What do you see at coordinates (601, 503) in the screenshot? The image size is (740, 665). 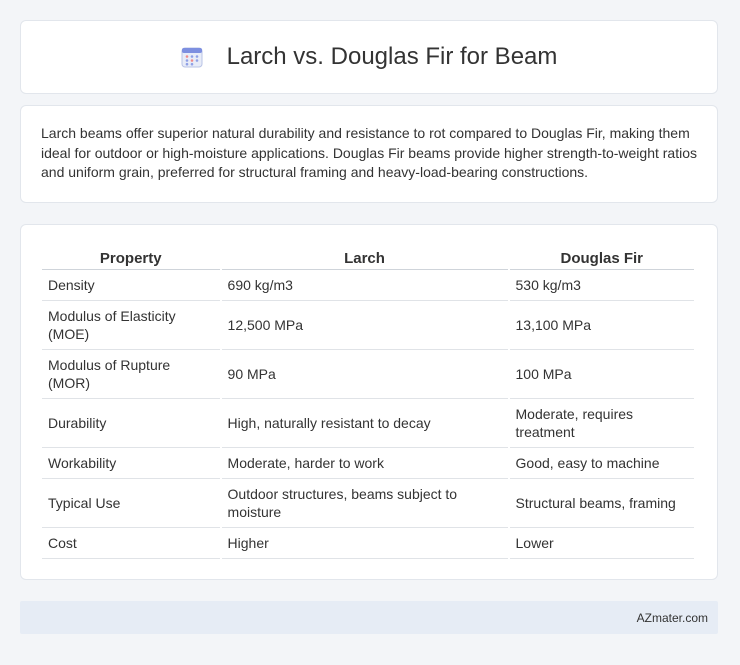 I see `table-cell: Structural beams, framing` at bounding box center [601, 503].